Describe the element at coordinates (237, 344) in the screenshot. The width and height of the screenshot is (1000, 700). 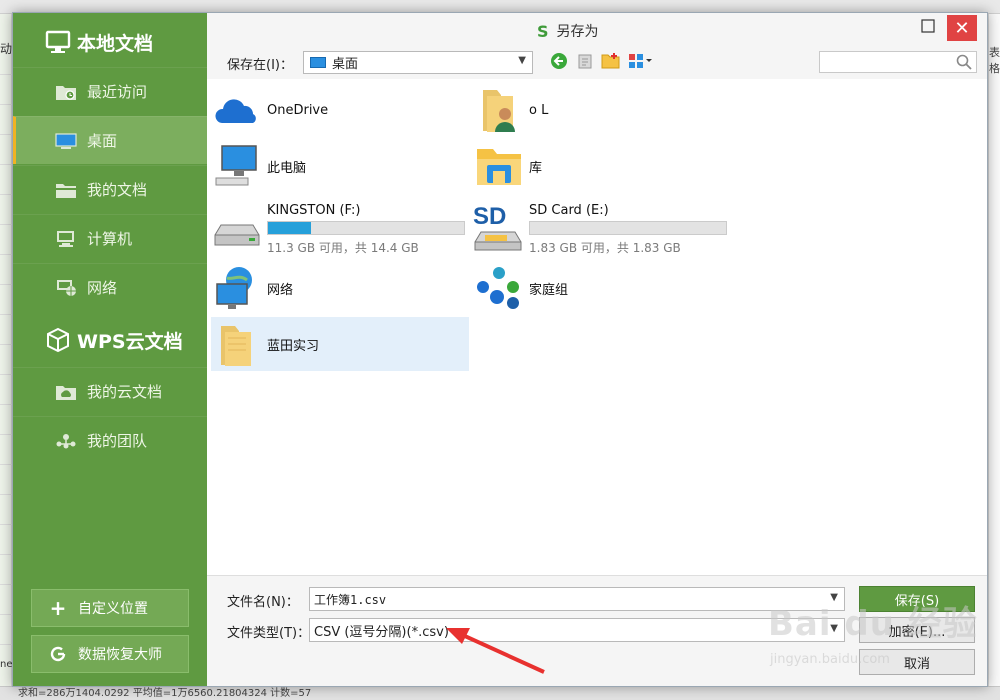
I see `folder-icon` at that location.